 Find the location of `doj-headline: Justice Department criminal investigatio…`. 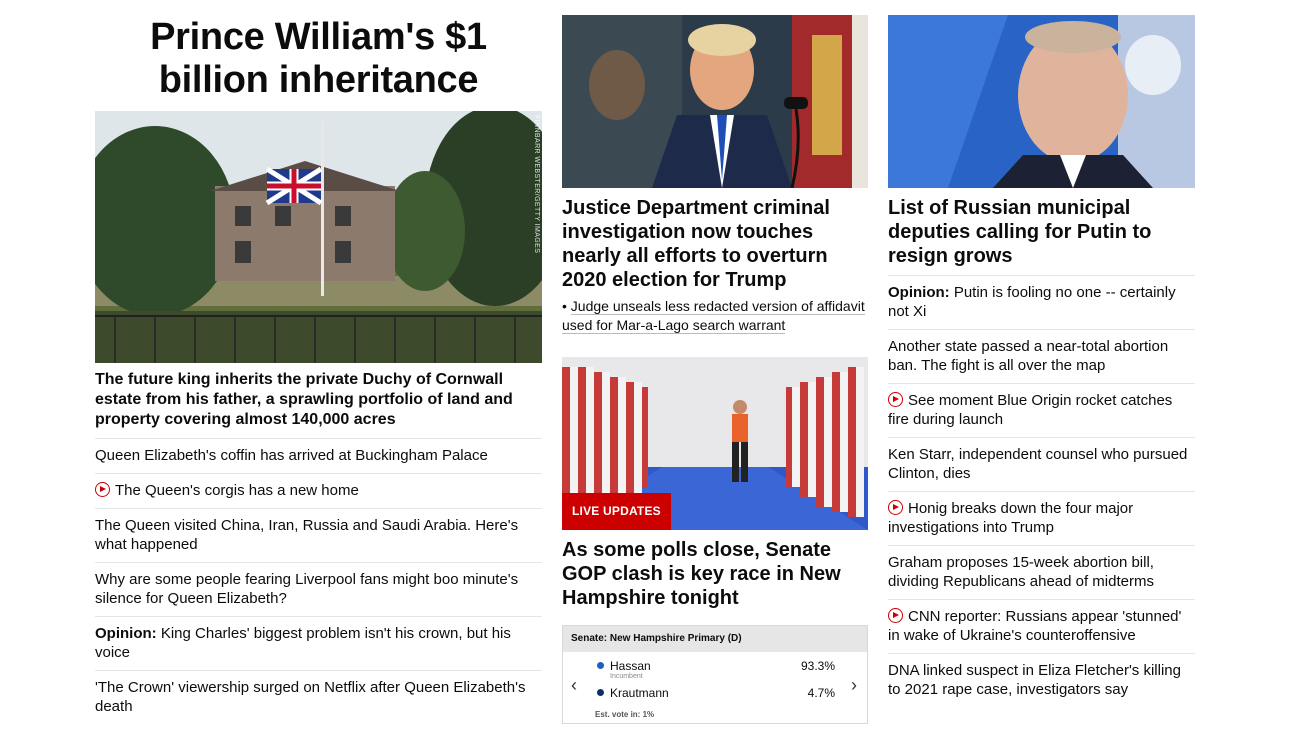

doj-headline: Justice Department criminal investigatio… is located at coordinates (715, 244).